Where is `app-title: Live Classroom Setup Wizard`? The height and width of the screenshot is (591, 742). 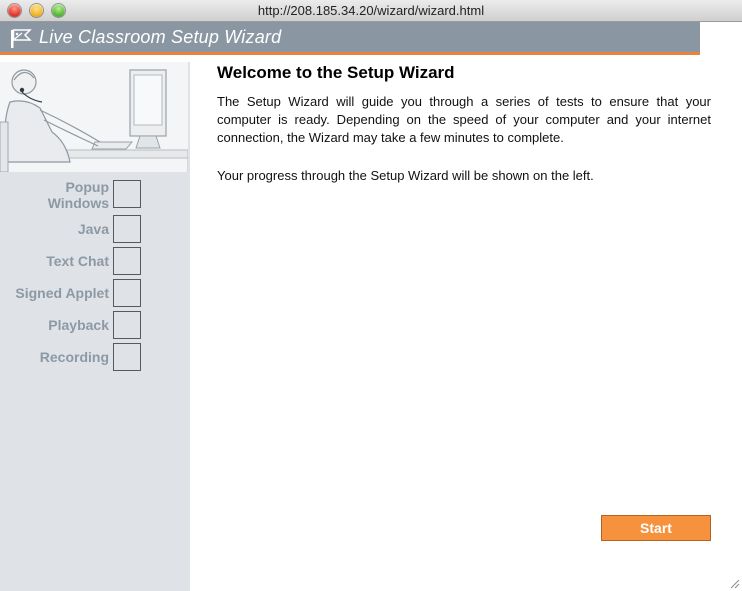
app-title: Live Classroom Setup Wizard is located at coordinates (160, 37).